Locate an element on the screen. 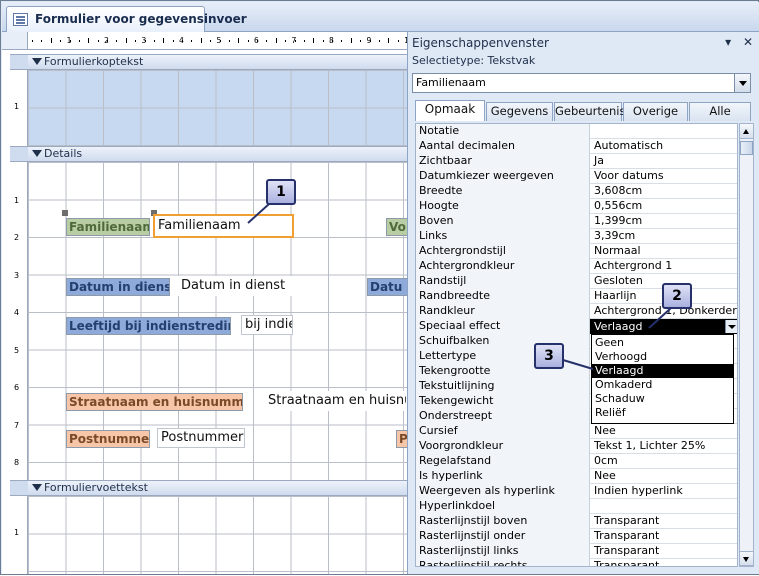  ruler-number: 1 is located at coordinates (17, 200).